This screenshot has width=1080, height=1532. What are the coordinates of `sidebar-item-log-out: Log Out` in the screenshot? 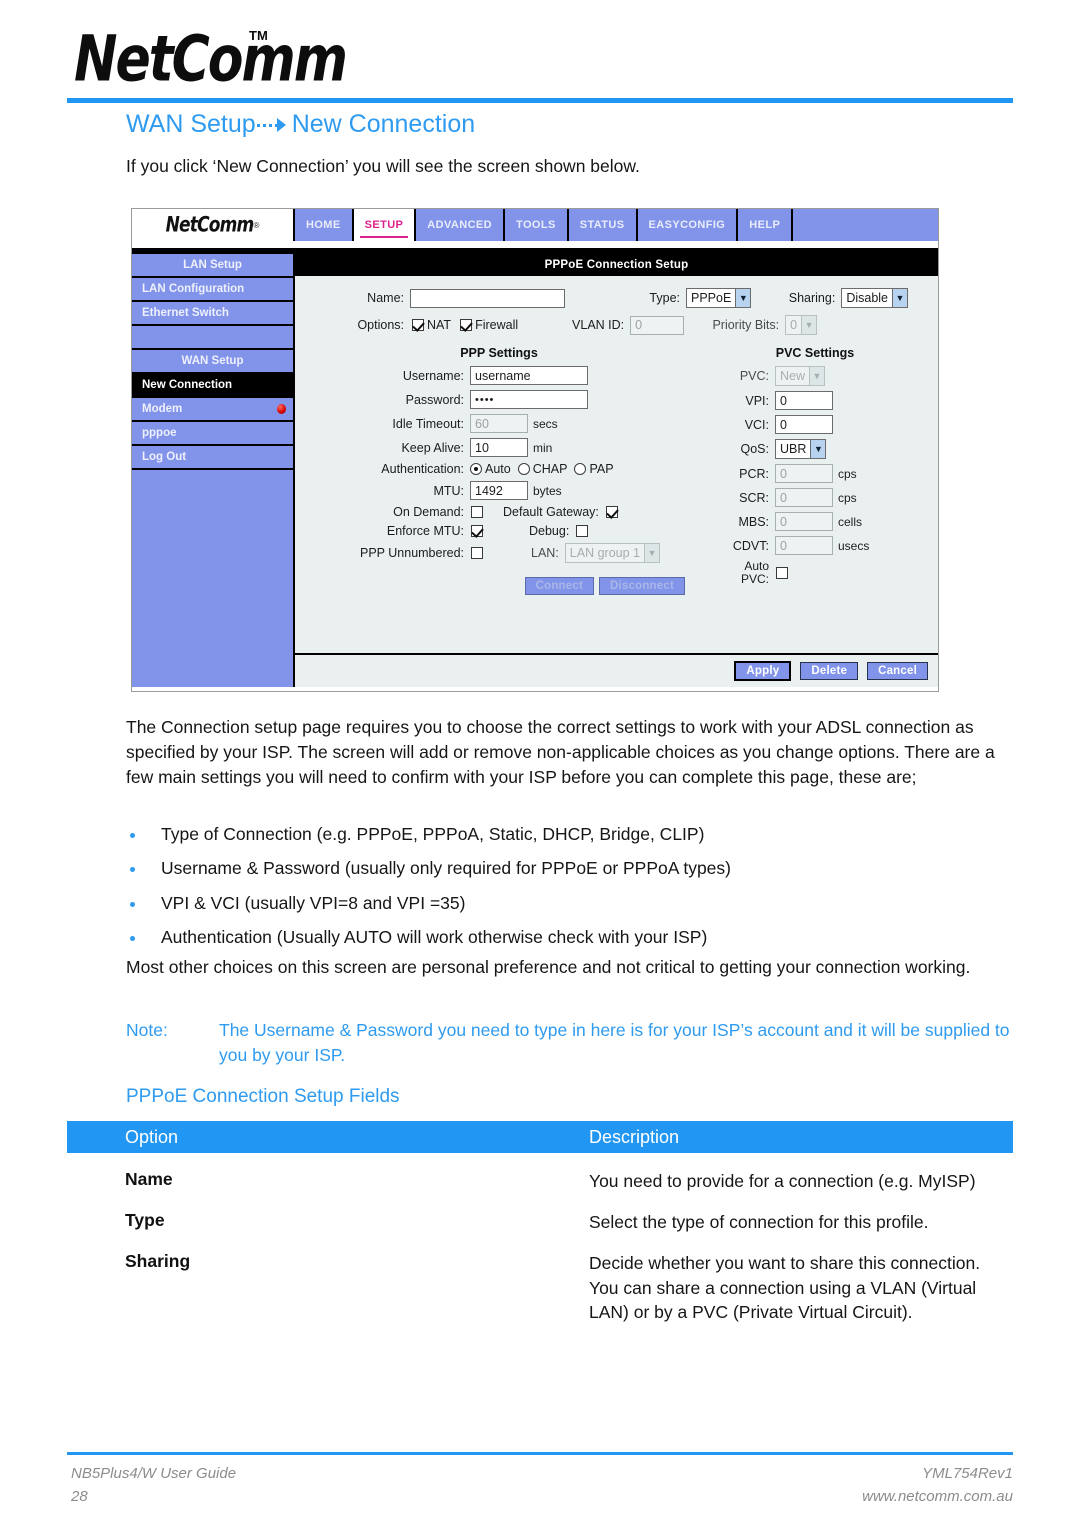 It's located at (212, 458).